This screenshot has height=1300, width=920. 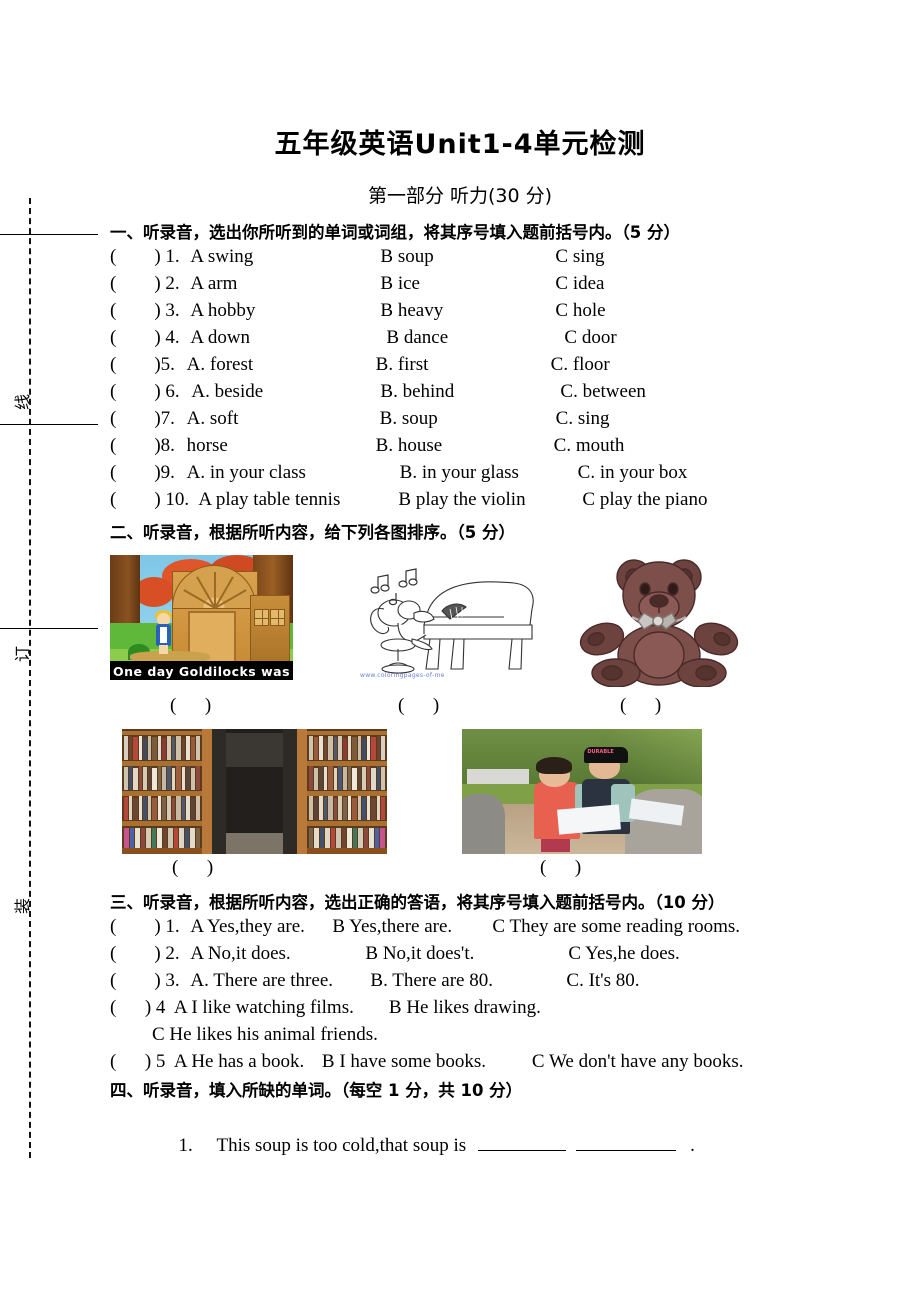 I want to click on q-option-a: A. in your class, so click(x=246, y=472).